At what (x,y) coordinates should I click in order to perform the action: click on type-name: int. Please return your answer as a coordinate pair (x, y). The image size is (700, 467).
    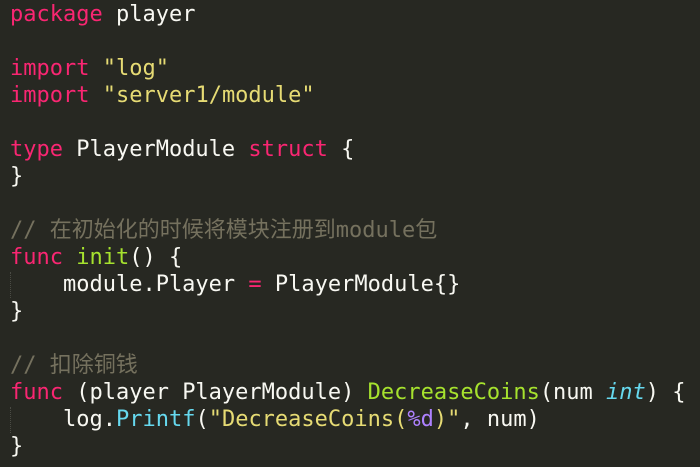
    Looking at the image, I should click on (626, 392).